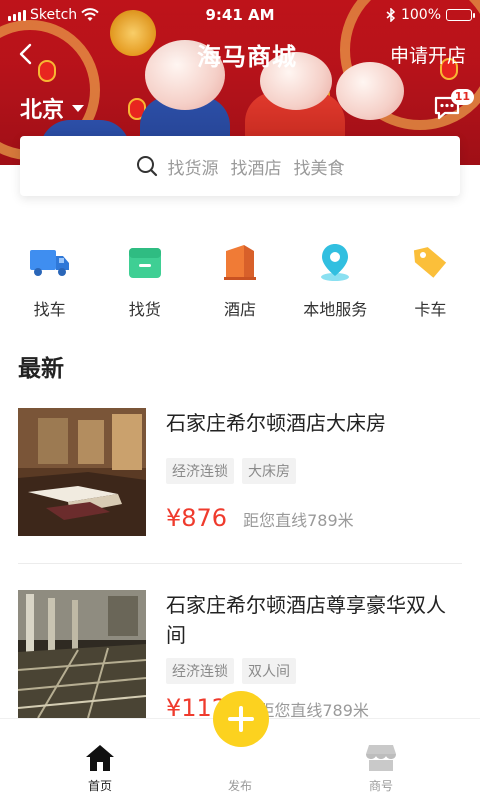  What do you see at coordinates (269, 671) in the screenshot?
I see `tag-room-type: 双人间` at bounding box center [269, 671].